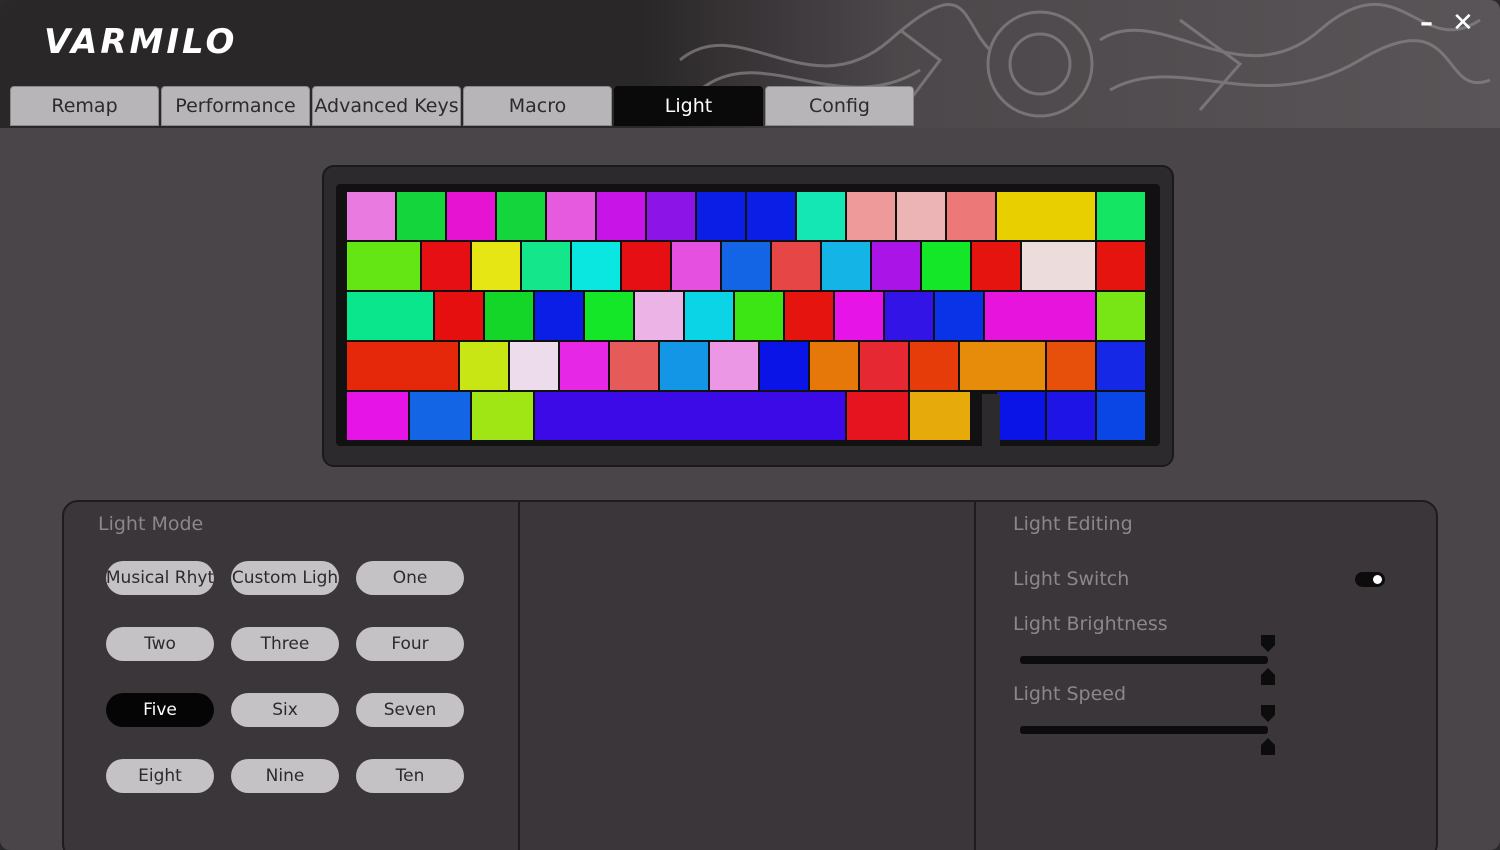  Describe the element at coordinates (1426, 23) in the screenshot. I see `minimize-button: –` at that location.